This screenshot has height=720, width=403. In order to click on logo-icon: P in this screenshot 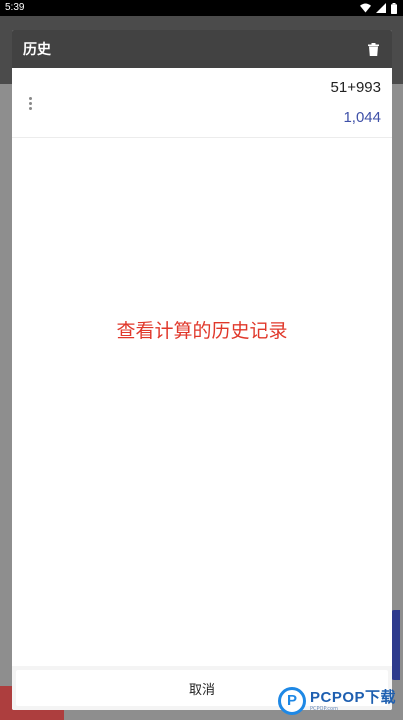, I will do `click(292, 701)`.